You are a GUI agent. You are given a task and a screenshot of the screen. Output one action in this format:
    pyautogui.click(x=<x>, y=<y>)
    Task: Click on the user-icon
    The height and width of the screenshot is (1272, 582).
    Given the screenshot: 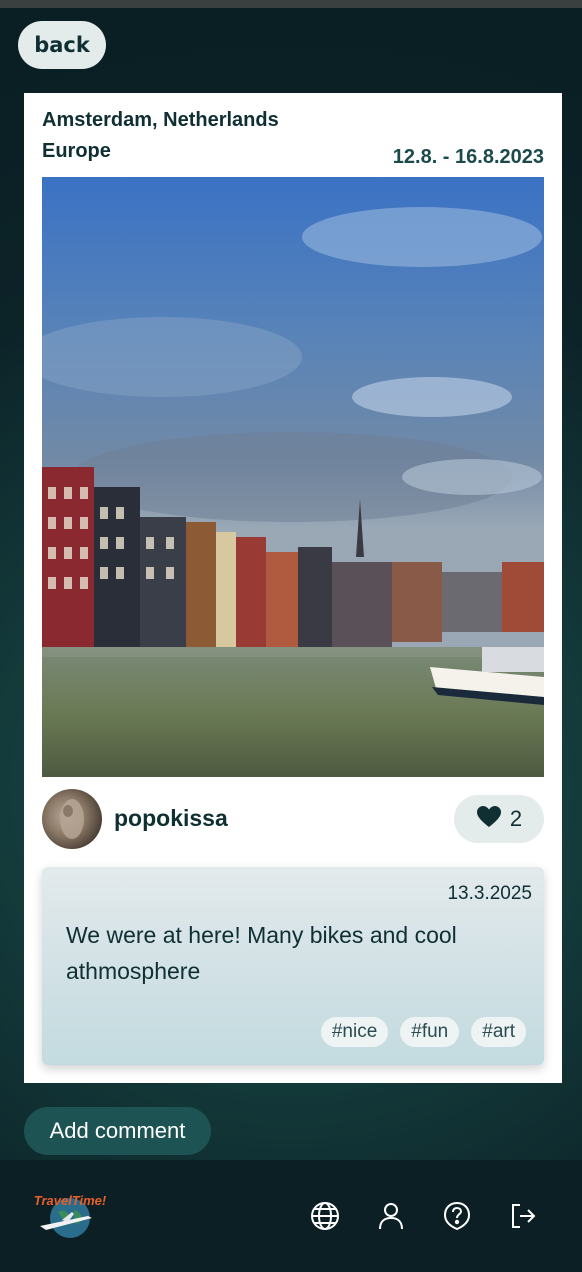 What is the action you would take?
    pyautogui.click(x=391, y=1216)
    